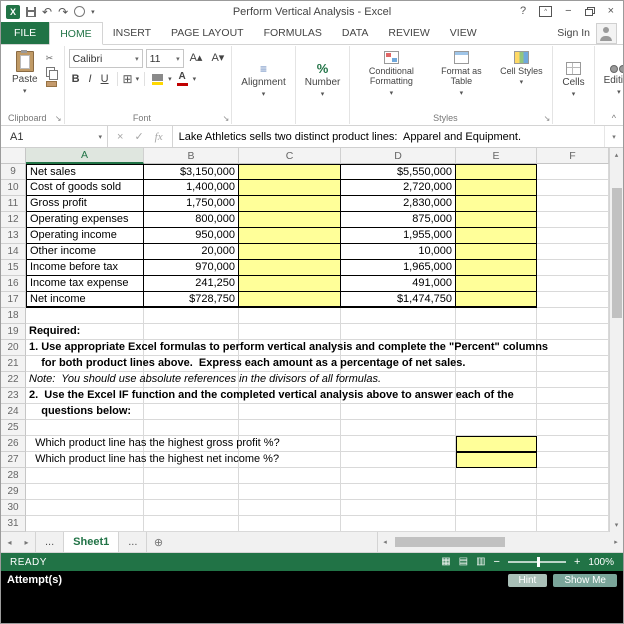 This screenshot has width=624, height=624. I want to click on row-header-12: 12, so click(13, 220).